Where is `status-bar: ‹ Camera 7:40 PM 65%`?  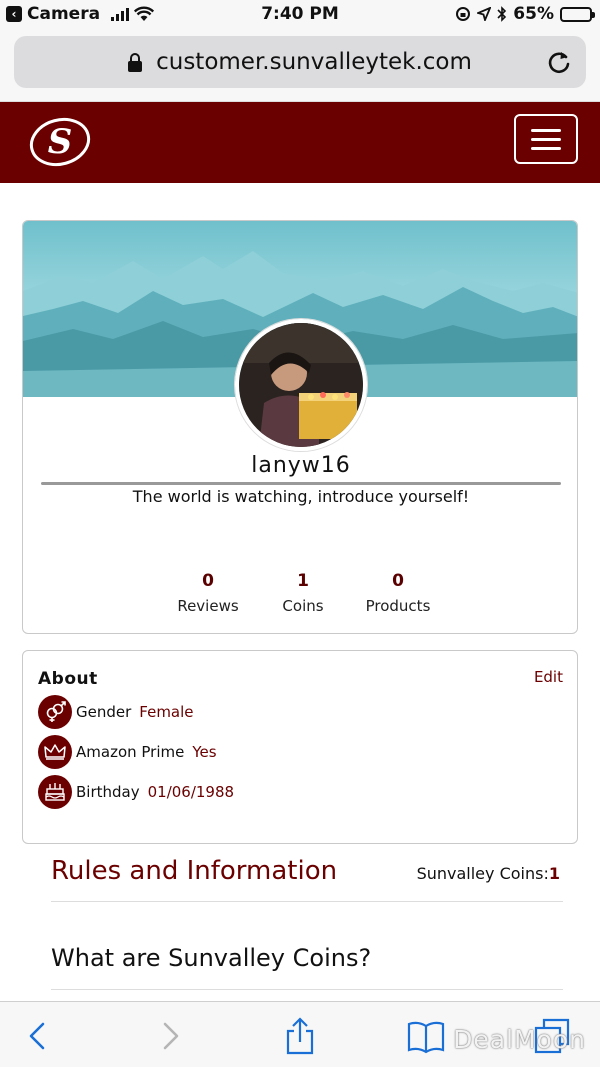 status-bar: ‹ Camera 7:40 PM 65% is located at coordinates (300, 15).